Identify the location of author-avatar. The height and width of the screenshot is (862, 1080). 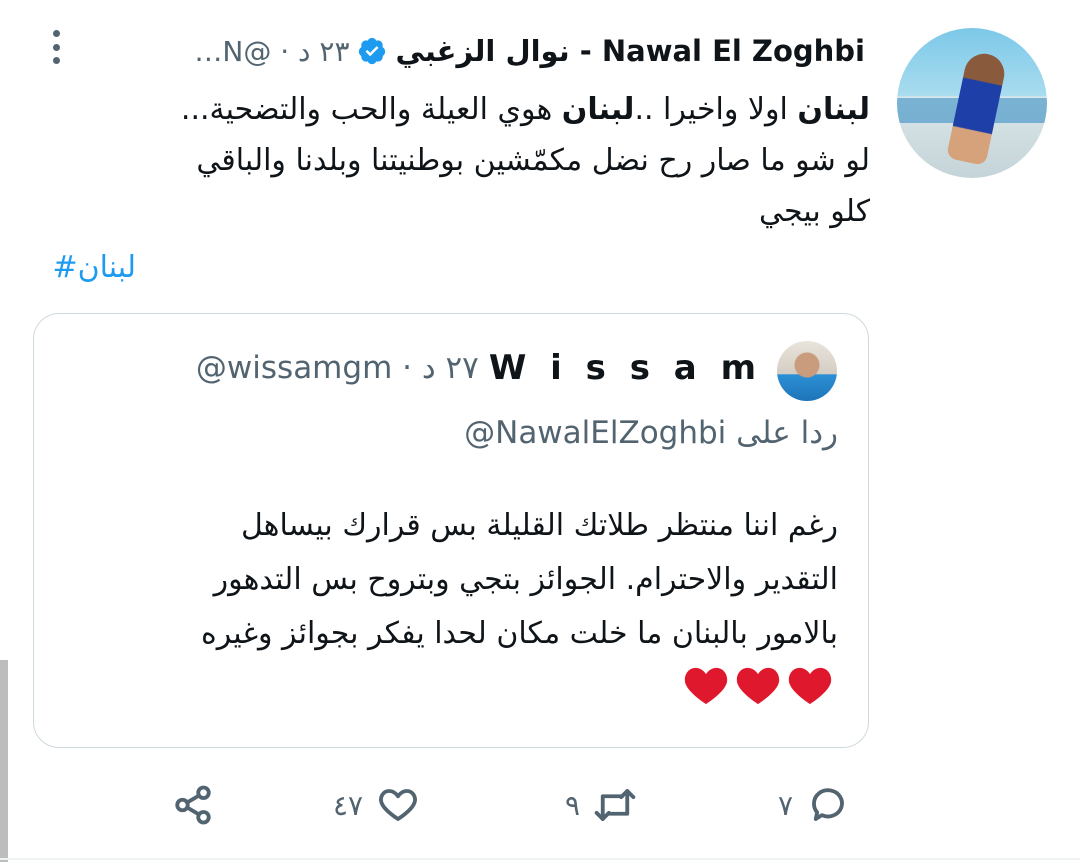
(972, 103).